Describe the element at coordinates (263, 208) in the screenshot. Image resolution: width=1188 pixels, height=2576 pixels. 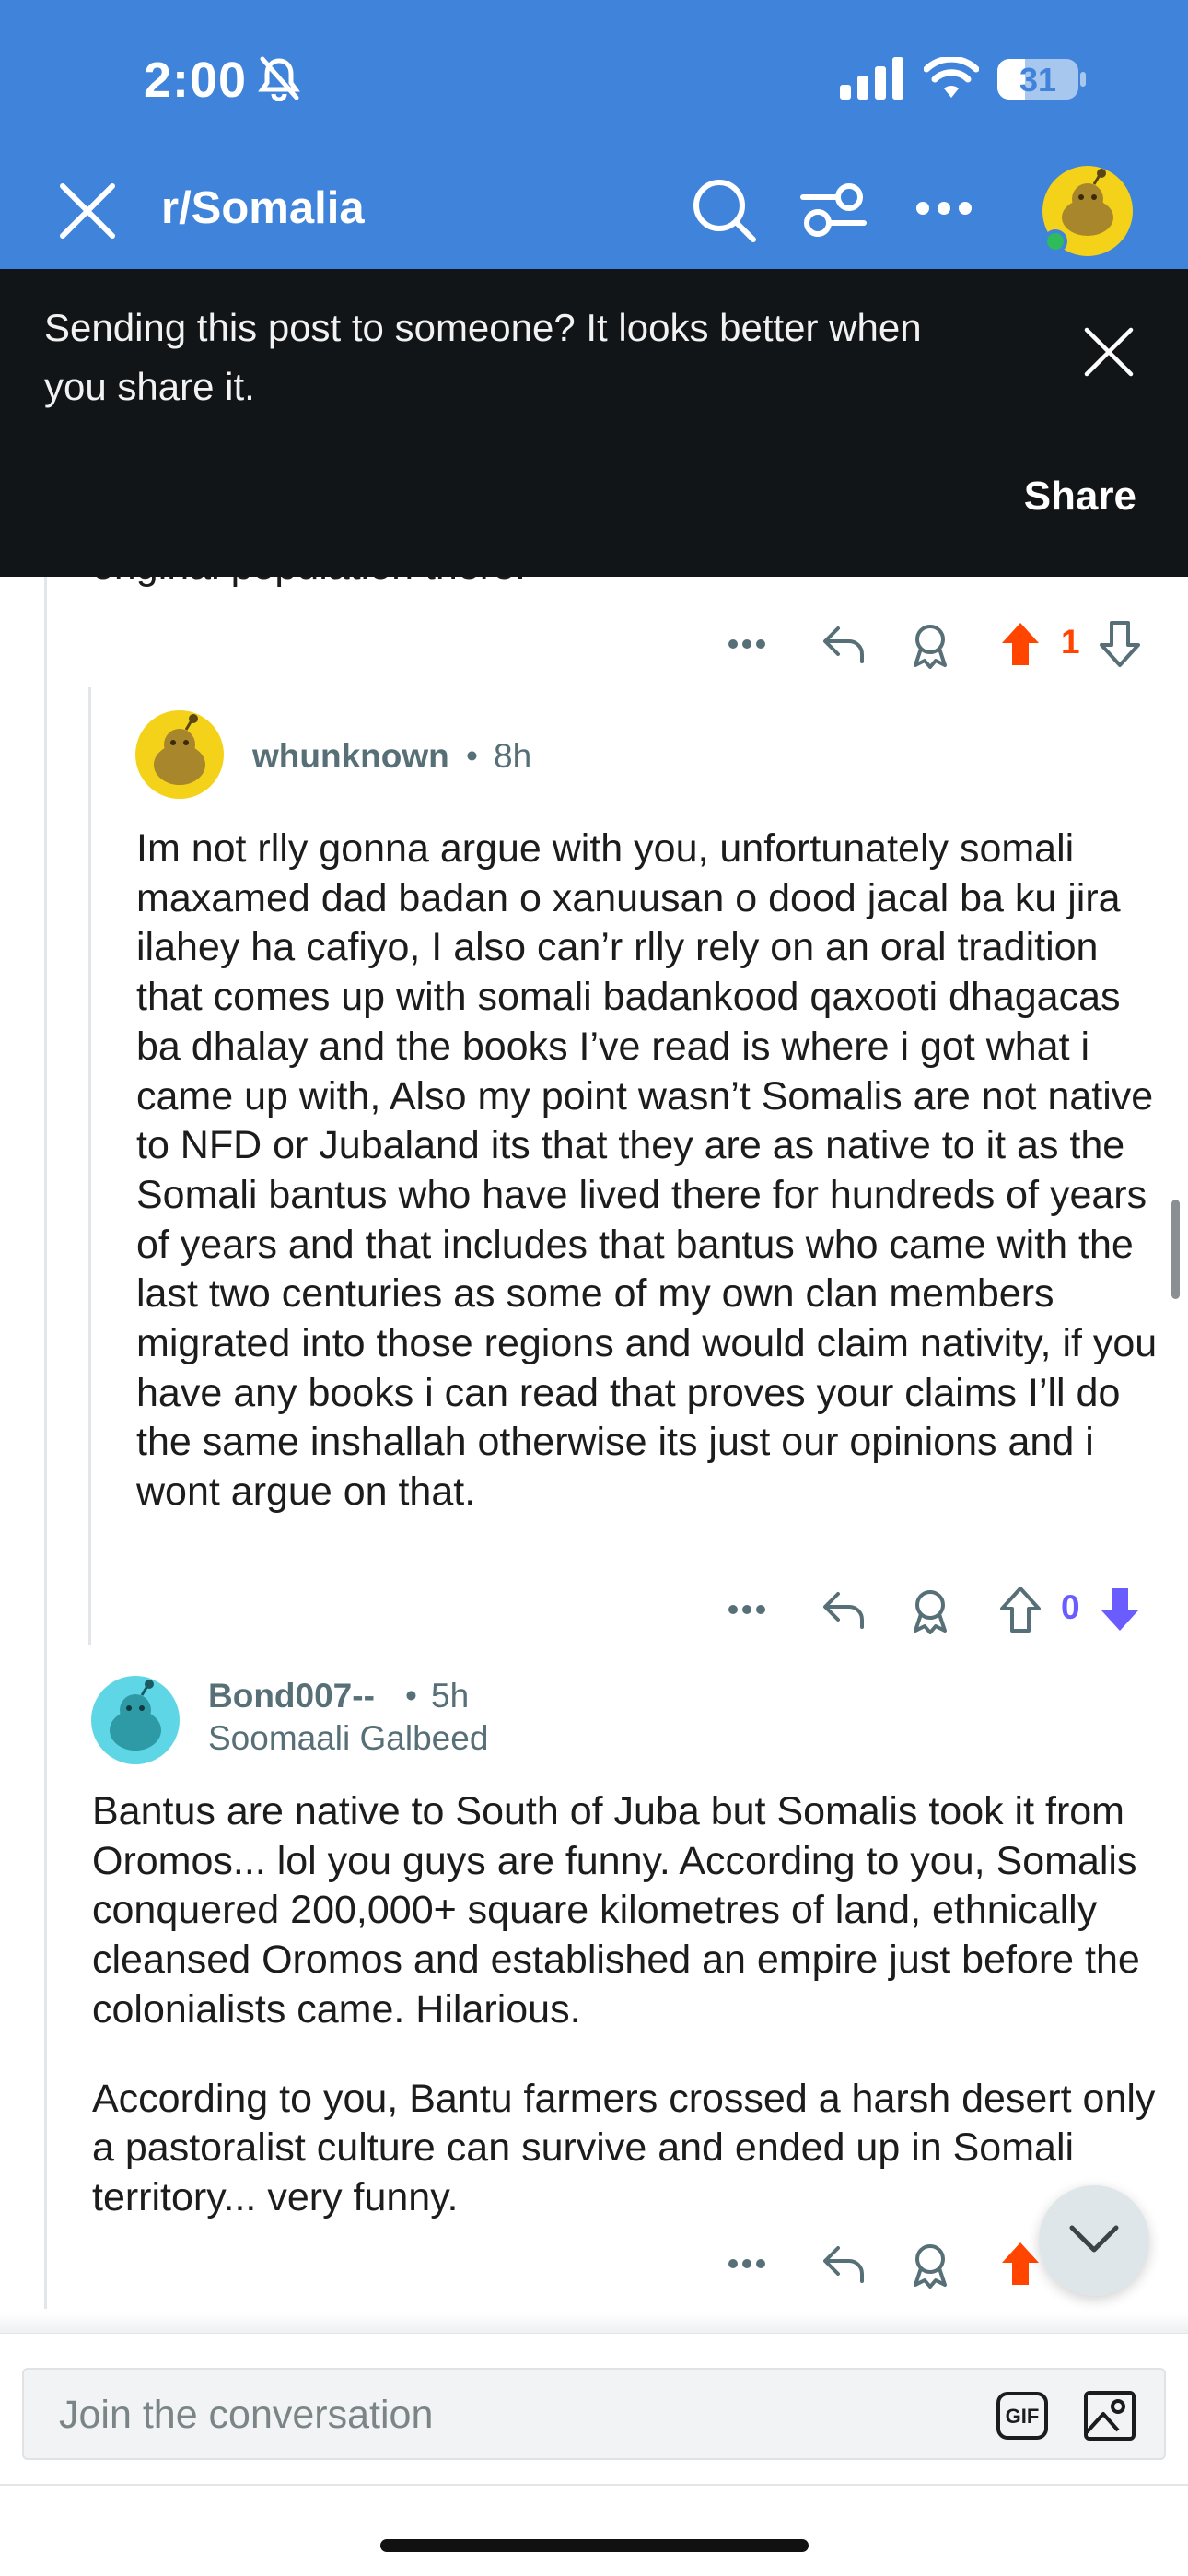
I see `subreddit-title: r/Somalia` at that location.